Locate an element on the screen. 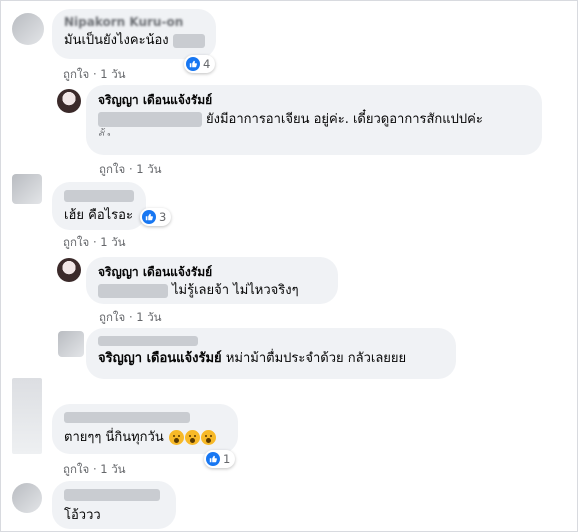 This screenshot has width=578, height=532. comment-bubble: ตายๆๆ นี่กินทุกวัน is located at coordinates (145, 429).